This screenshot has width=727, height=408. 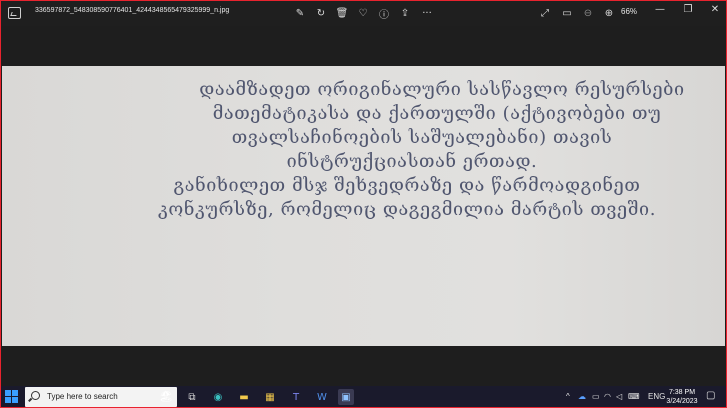 I want to click on photo-text-line: მათემატიკასა და ქართულში (აქტივობები თუ, so click(x=437, y=113).